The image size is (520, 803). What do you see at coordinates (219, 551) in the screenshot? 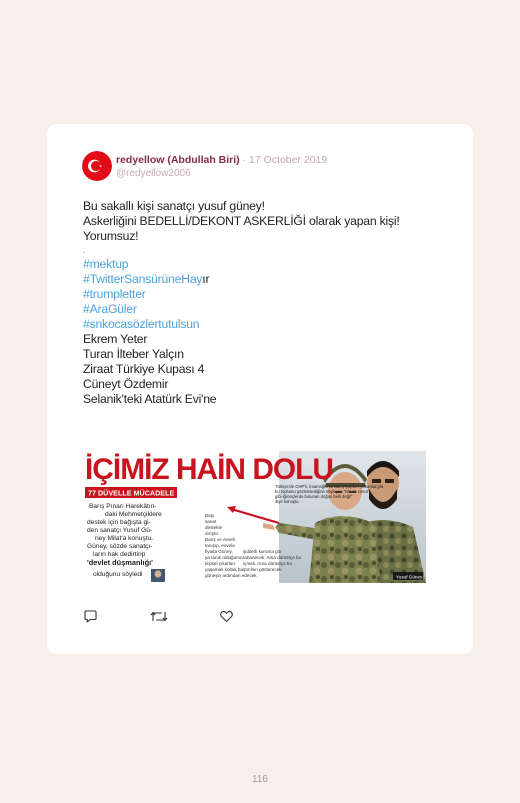
I see `article-line: fiyatla Güney,` at bounding box center [219, 551].